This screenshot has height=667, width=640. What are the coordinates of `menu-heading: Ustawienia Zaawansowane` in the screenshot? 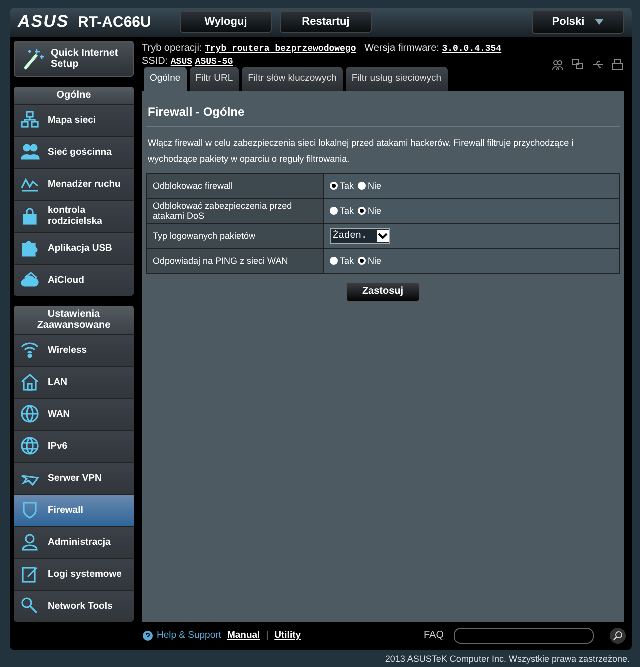 It's located at (74, 320).